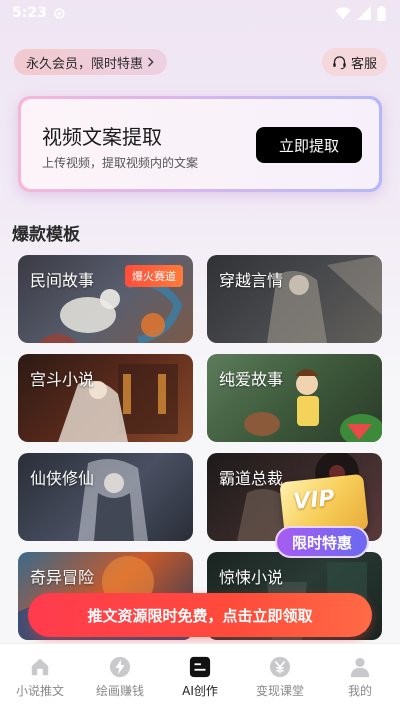 This screenshot has height=711, width=400. Describe the element at coordinates (200, 13) in the screenshot. I see `status-bar: 5:23` at that location.